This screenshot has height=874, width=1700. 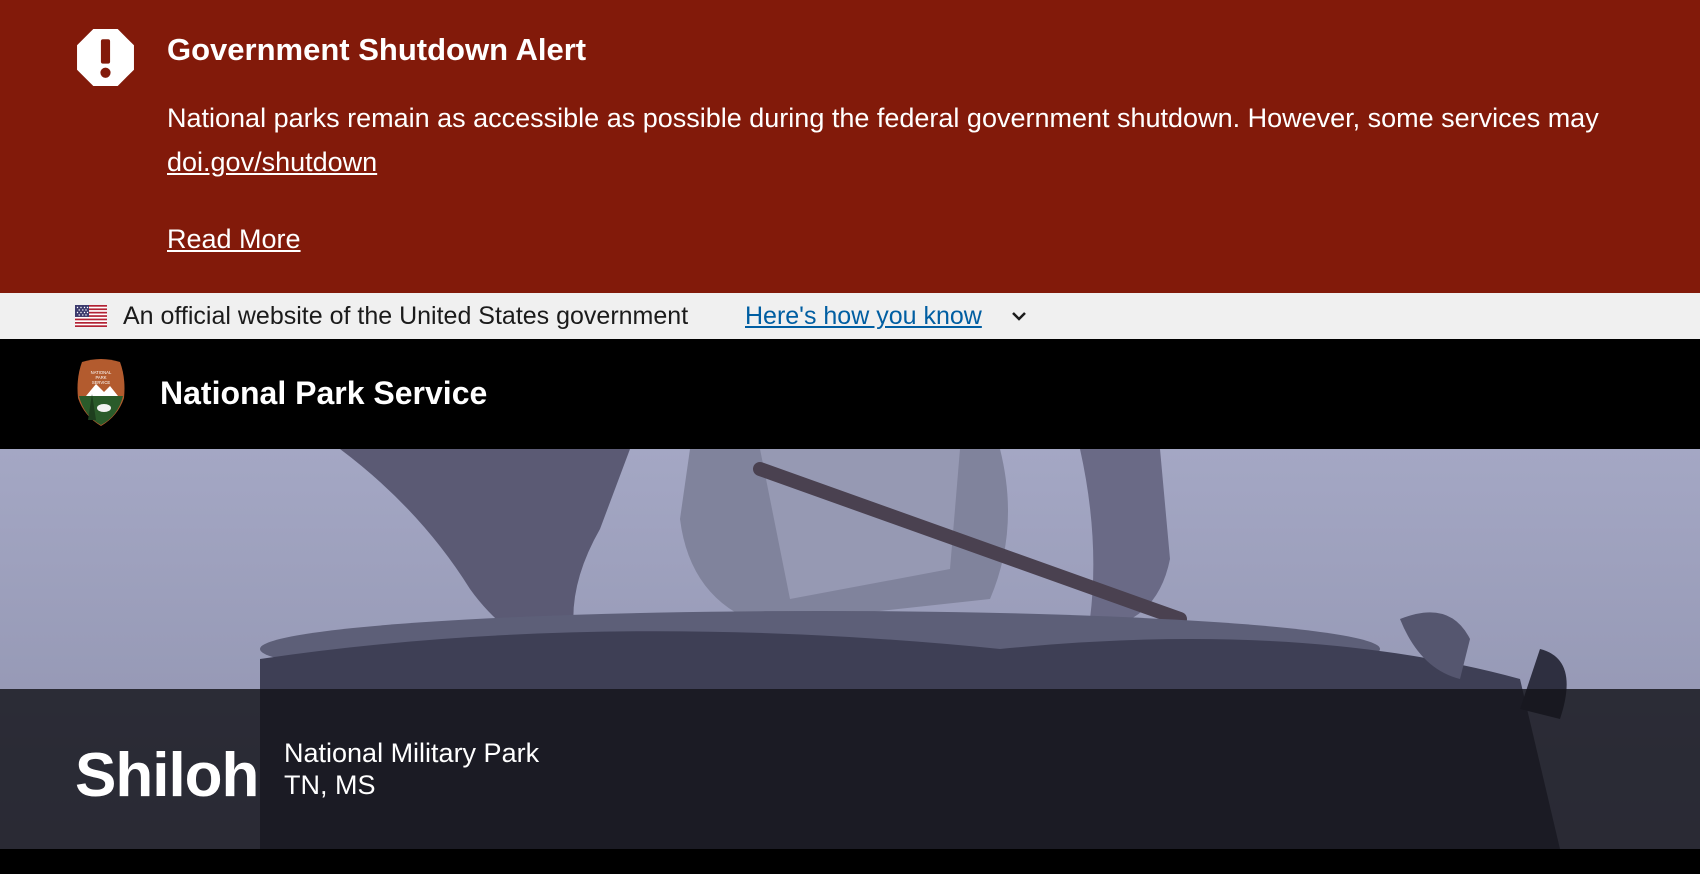 I want to click on bottom-bar, so click(x=850, y=861).